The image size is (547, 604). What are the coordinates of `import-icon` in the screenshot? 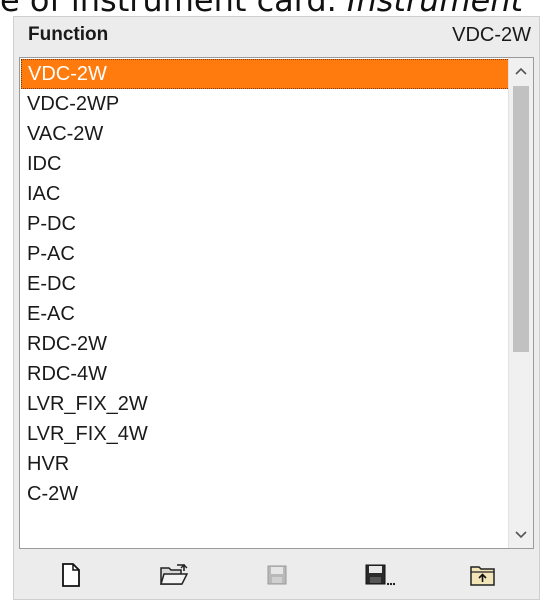 It's located at (482, 576).